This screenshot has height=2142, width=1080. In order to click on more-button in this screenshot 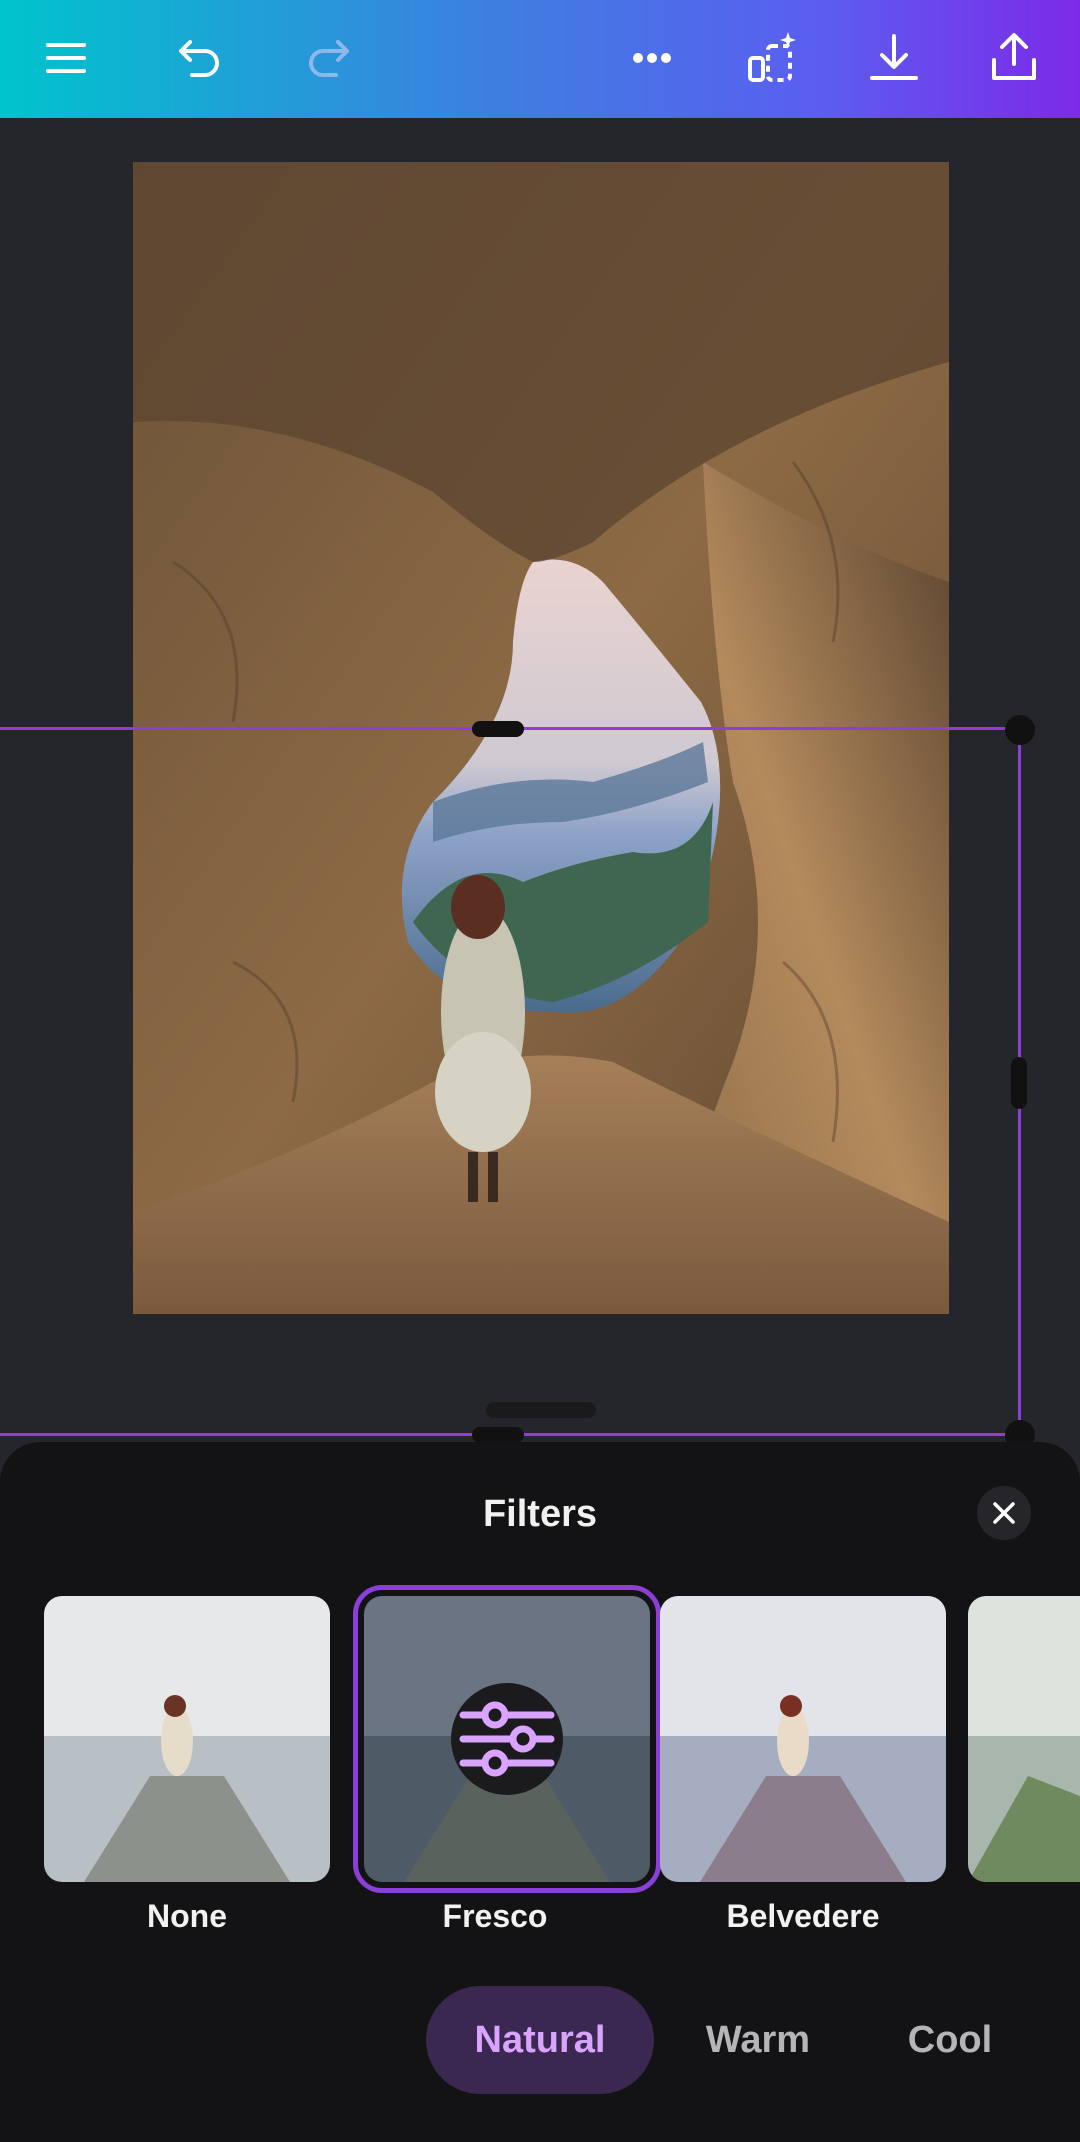, I will do `click(652, 58)`.